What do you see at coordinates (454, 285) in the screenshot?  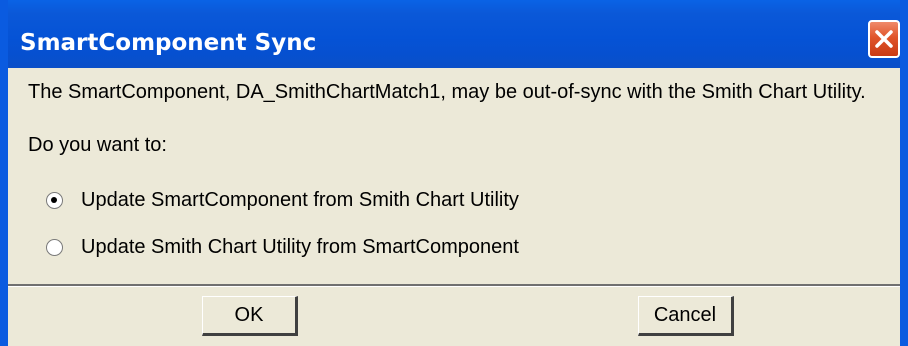 I see `separator-line` at bounding box center [454, 285].